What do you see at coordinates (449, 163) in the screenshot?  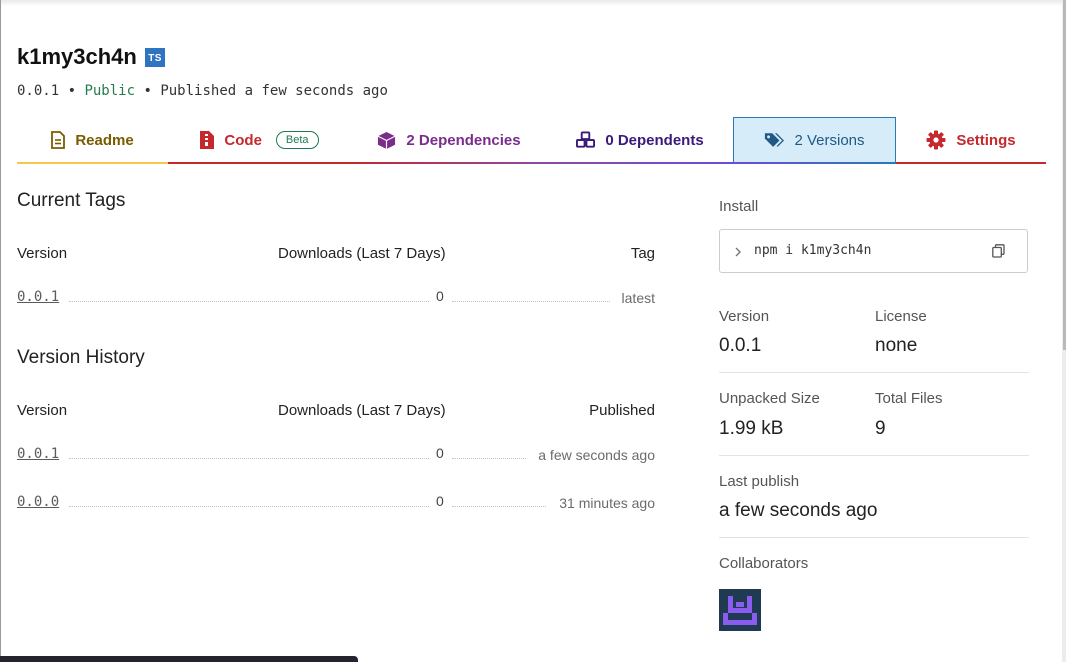 I see `tab-dependencies-underline` at bounding box center [449, 163].